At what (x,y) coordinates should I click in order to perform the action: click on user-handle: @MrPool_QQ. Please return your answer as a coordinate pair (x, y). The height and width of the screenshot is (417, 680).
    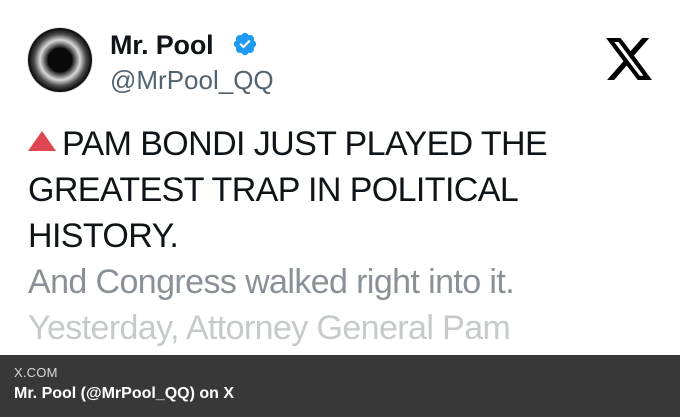
    Looking at the image, I should click on (192, 80).